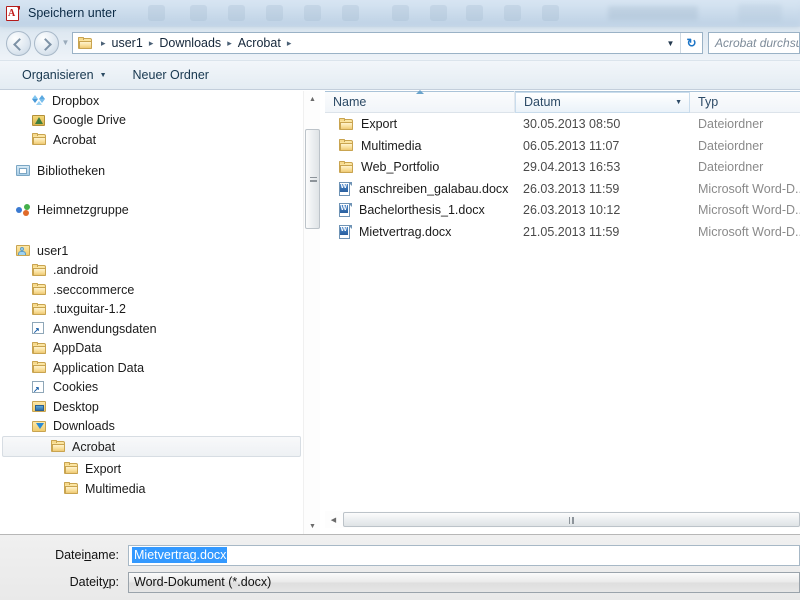  What do you see at coordinates (312, 99) in the screenshot?
I see `triangle-up-icon: ▲` at bounding box center [312, 99].